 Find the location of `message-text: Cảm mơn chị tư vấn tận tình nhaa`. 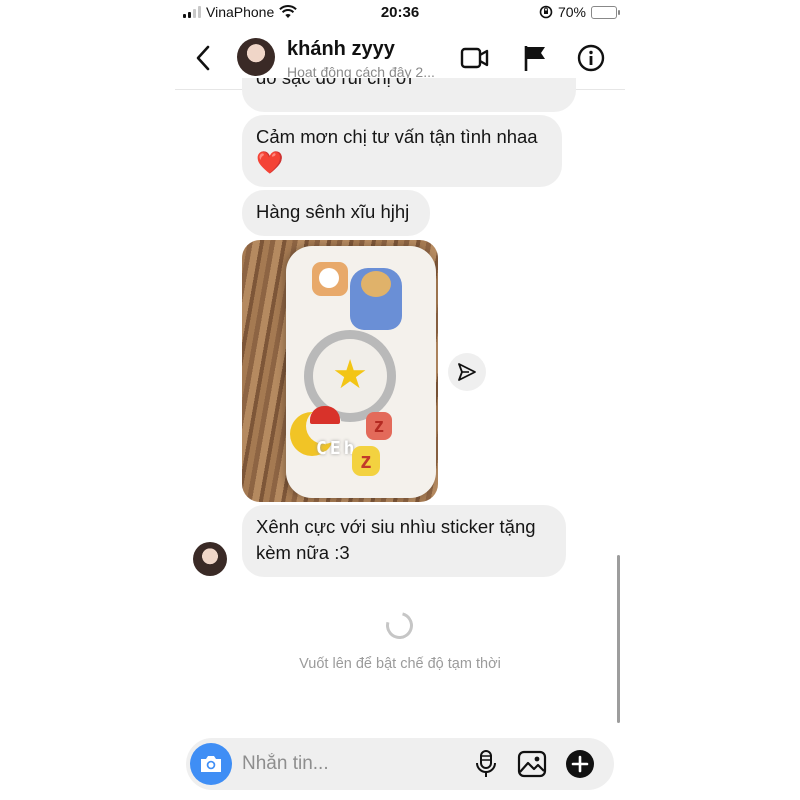

message-text: Cảm mơn chị tư vấn tận tình nhaa is located at coordinates (397, 136).